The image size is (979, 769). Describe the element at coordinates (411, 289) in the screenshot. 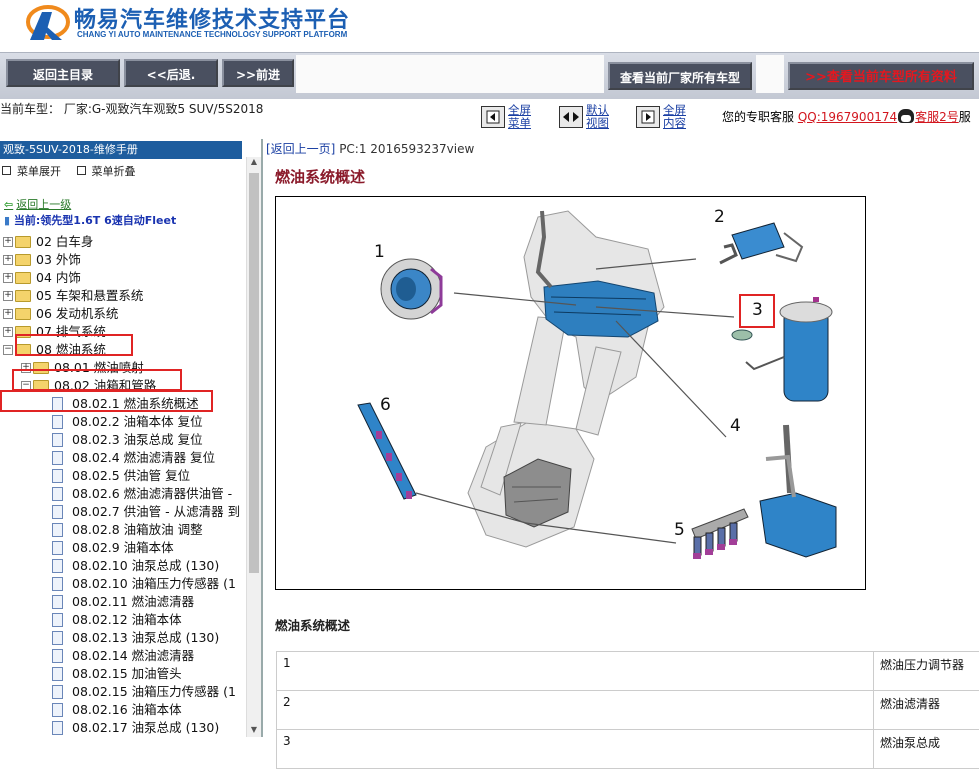

I see `part-1-regulator` at that location.